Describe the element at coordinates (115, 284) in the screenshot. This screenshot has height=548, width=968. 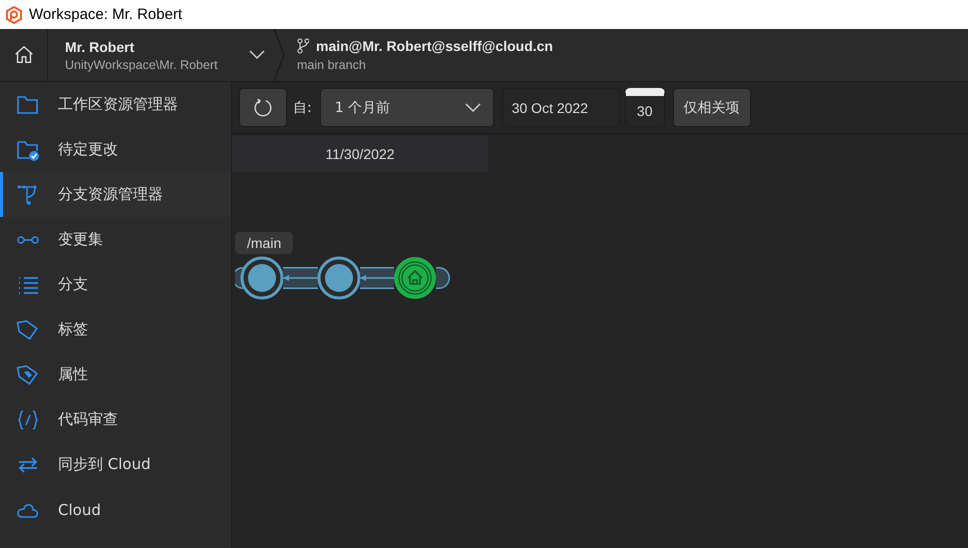
I see `sidebar-item: 分支` at that location.